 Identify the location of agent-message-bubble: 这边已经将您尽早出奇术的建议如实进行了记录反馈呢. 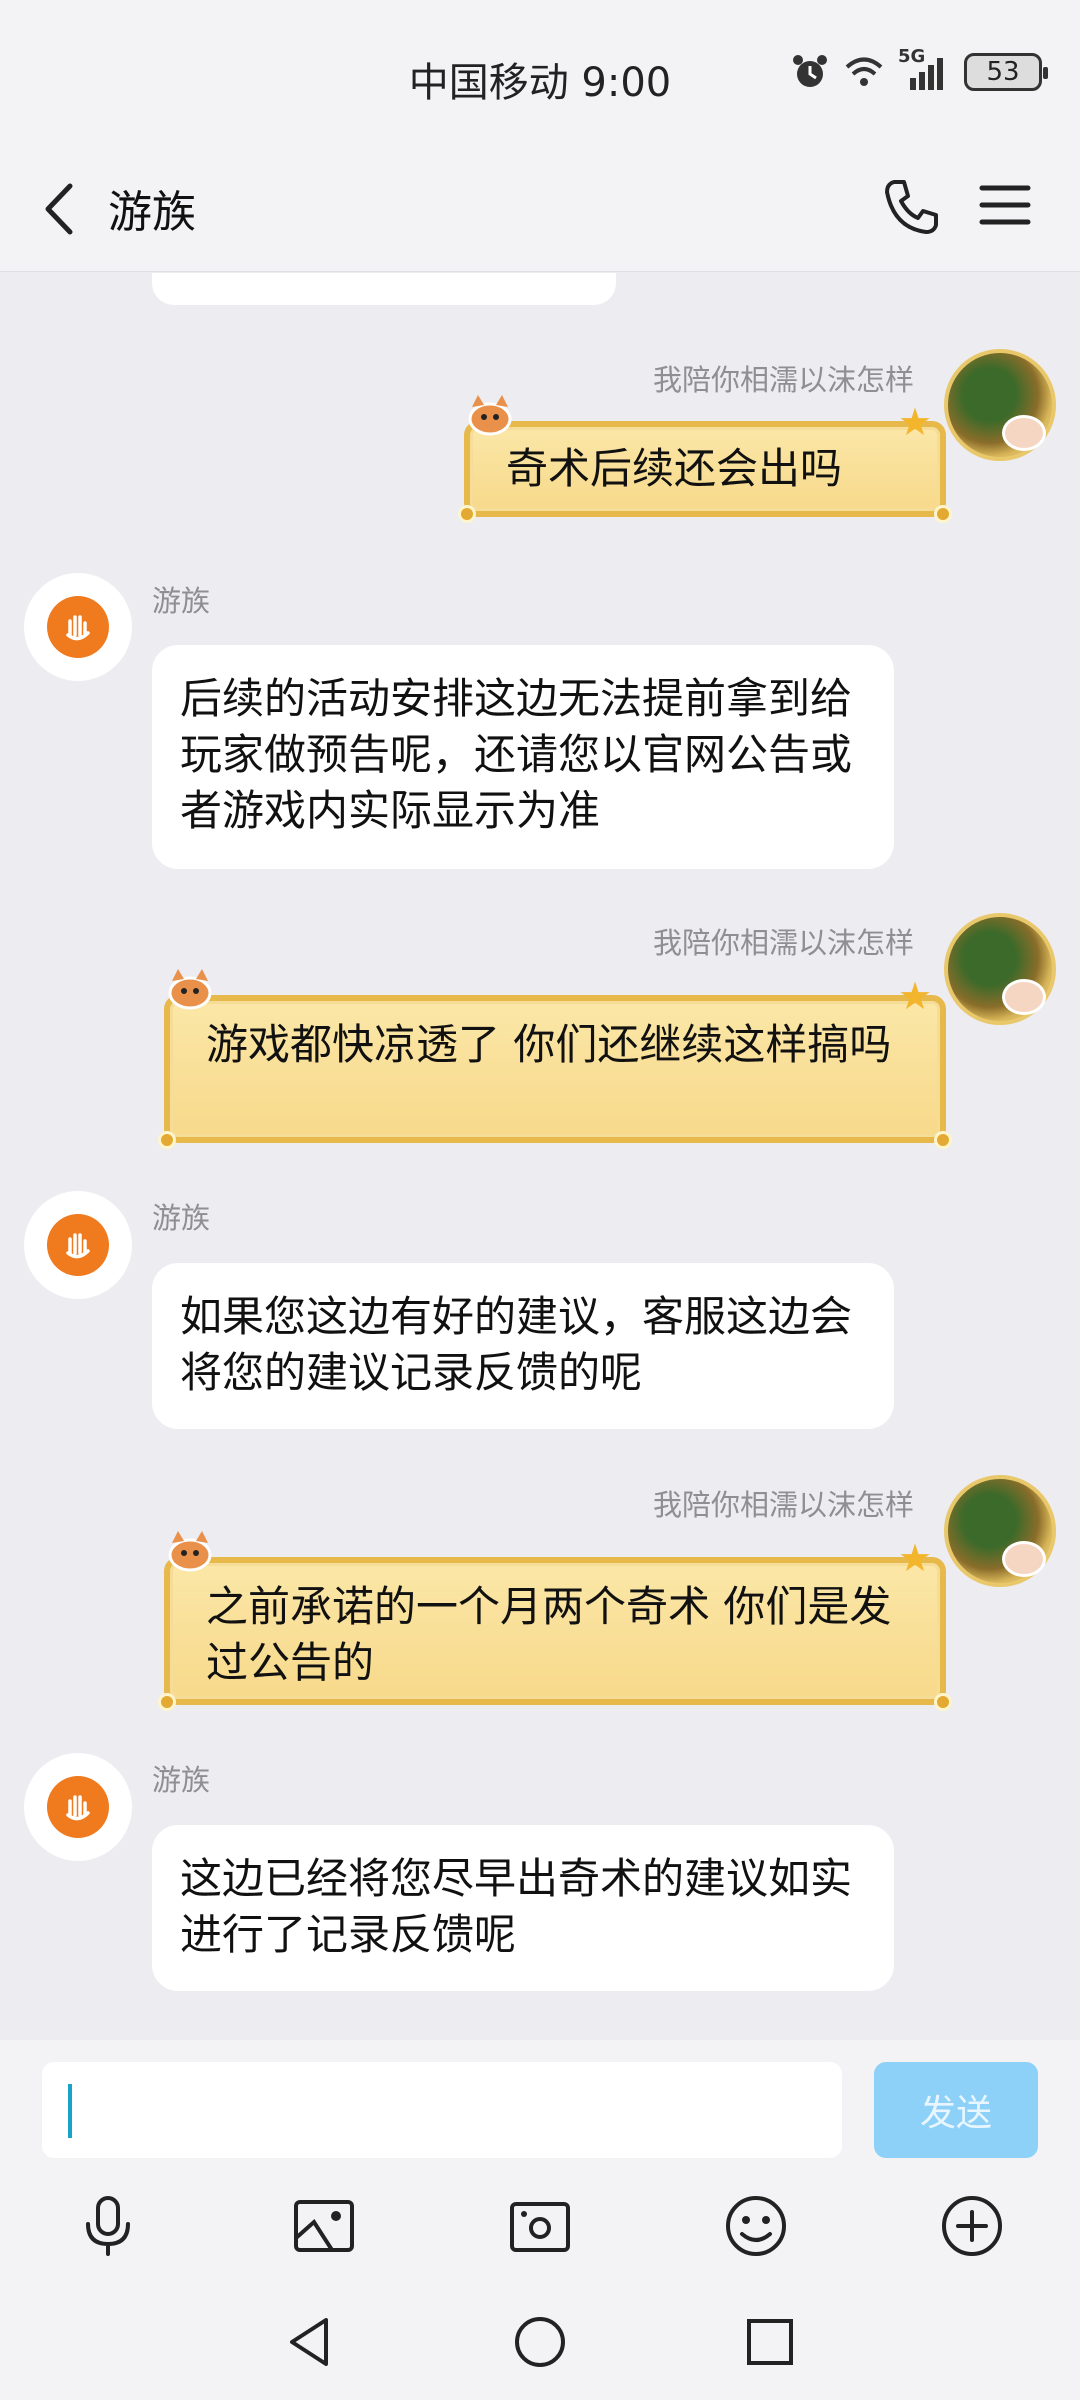
(523, 1908).